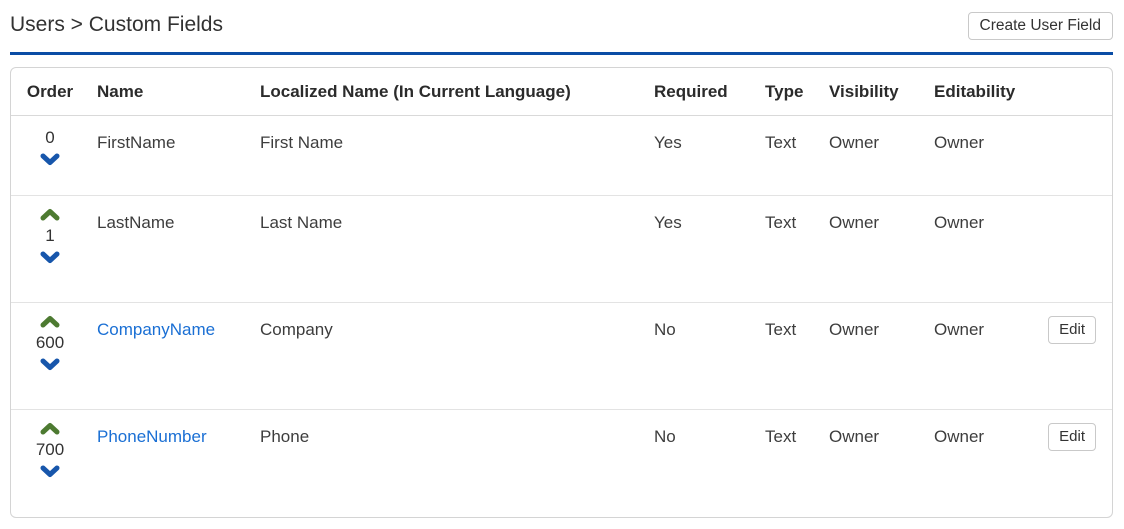 This screenshot has height=529, width=1124. I want to click on localized-name-cell: First Name, so click(302, 142).